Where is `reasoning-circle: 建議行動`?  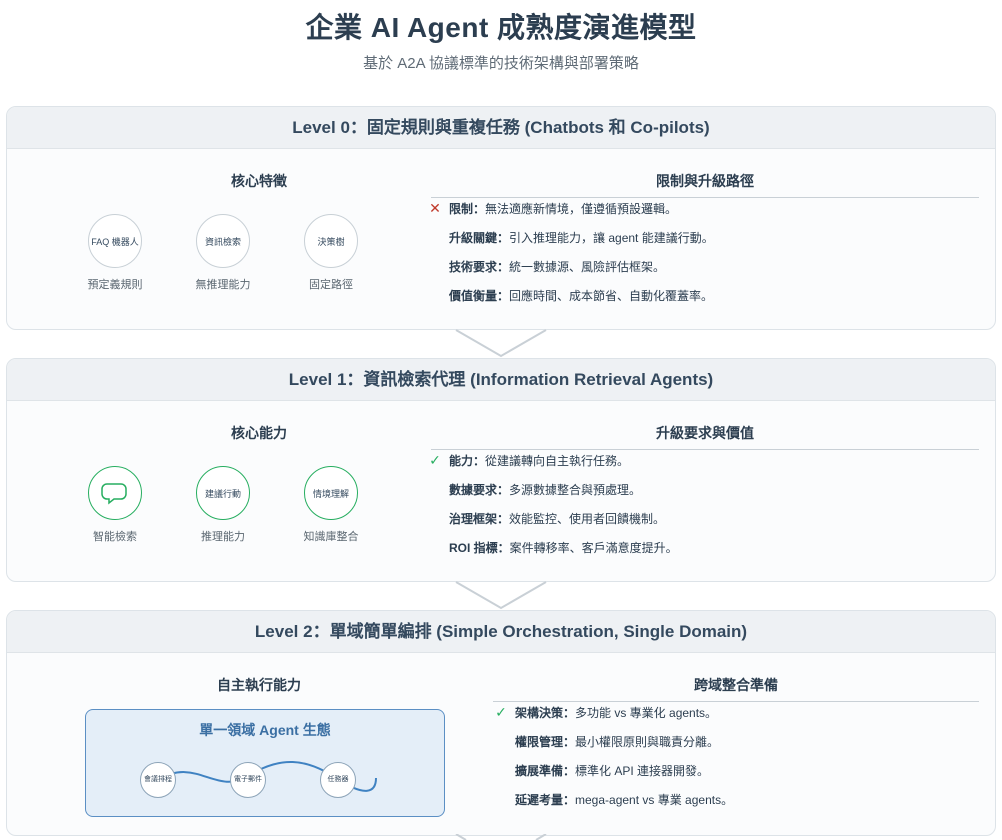
reasoning-circle: 建議行動 is located at coordinates (223, 493).